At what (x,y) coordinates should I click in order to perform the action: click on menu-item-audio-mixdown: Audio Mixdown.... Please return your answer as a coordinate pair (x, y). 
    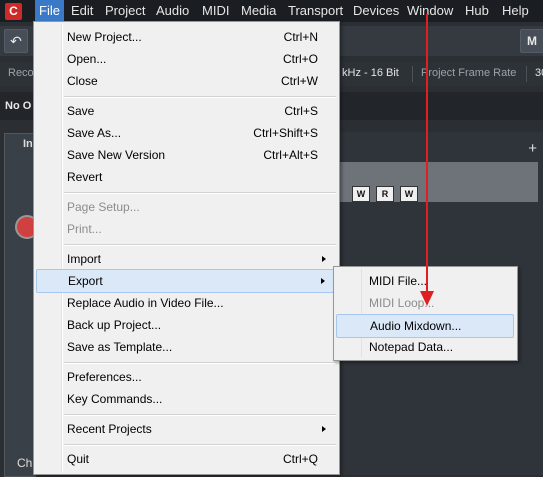
    Looking at the image, I should click on (425, 326).